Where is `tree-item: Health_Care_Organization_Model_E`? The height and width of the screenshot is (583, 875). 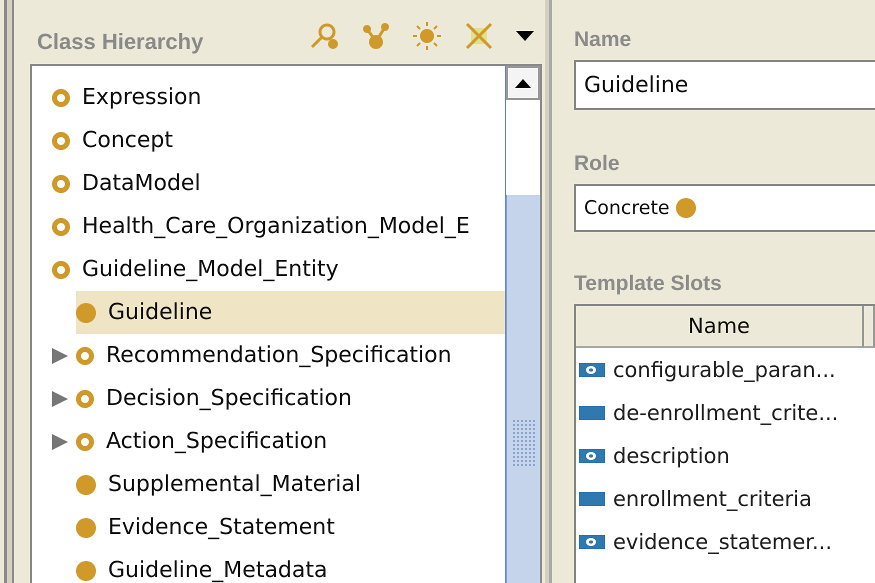 tree-item: Health_Care_Organization_Model_E is located at coordinates (278, 226).